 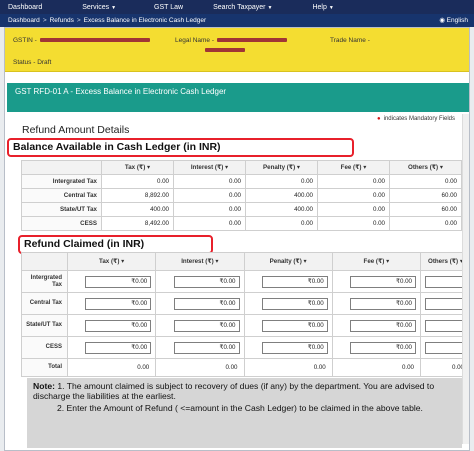 I want to click on breadcrumb-item: Excess Balance in Electronic Cash Ledger, so click(x=145, y=20).